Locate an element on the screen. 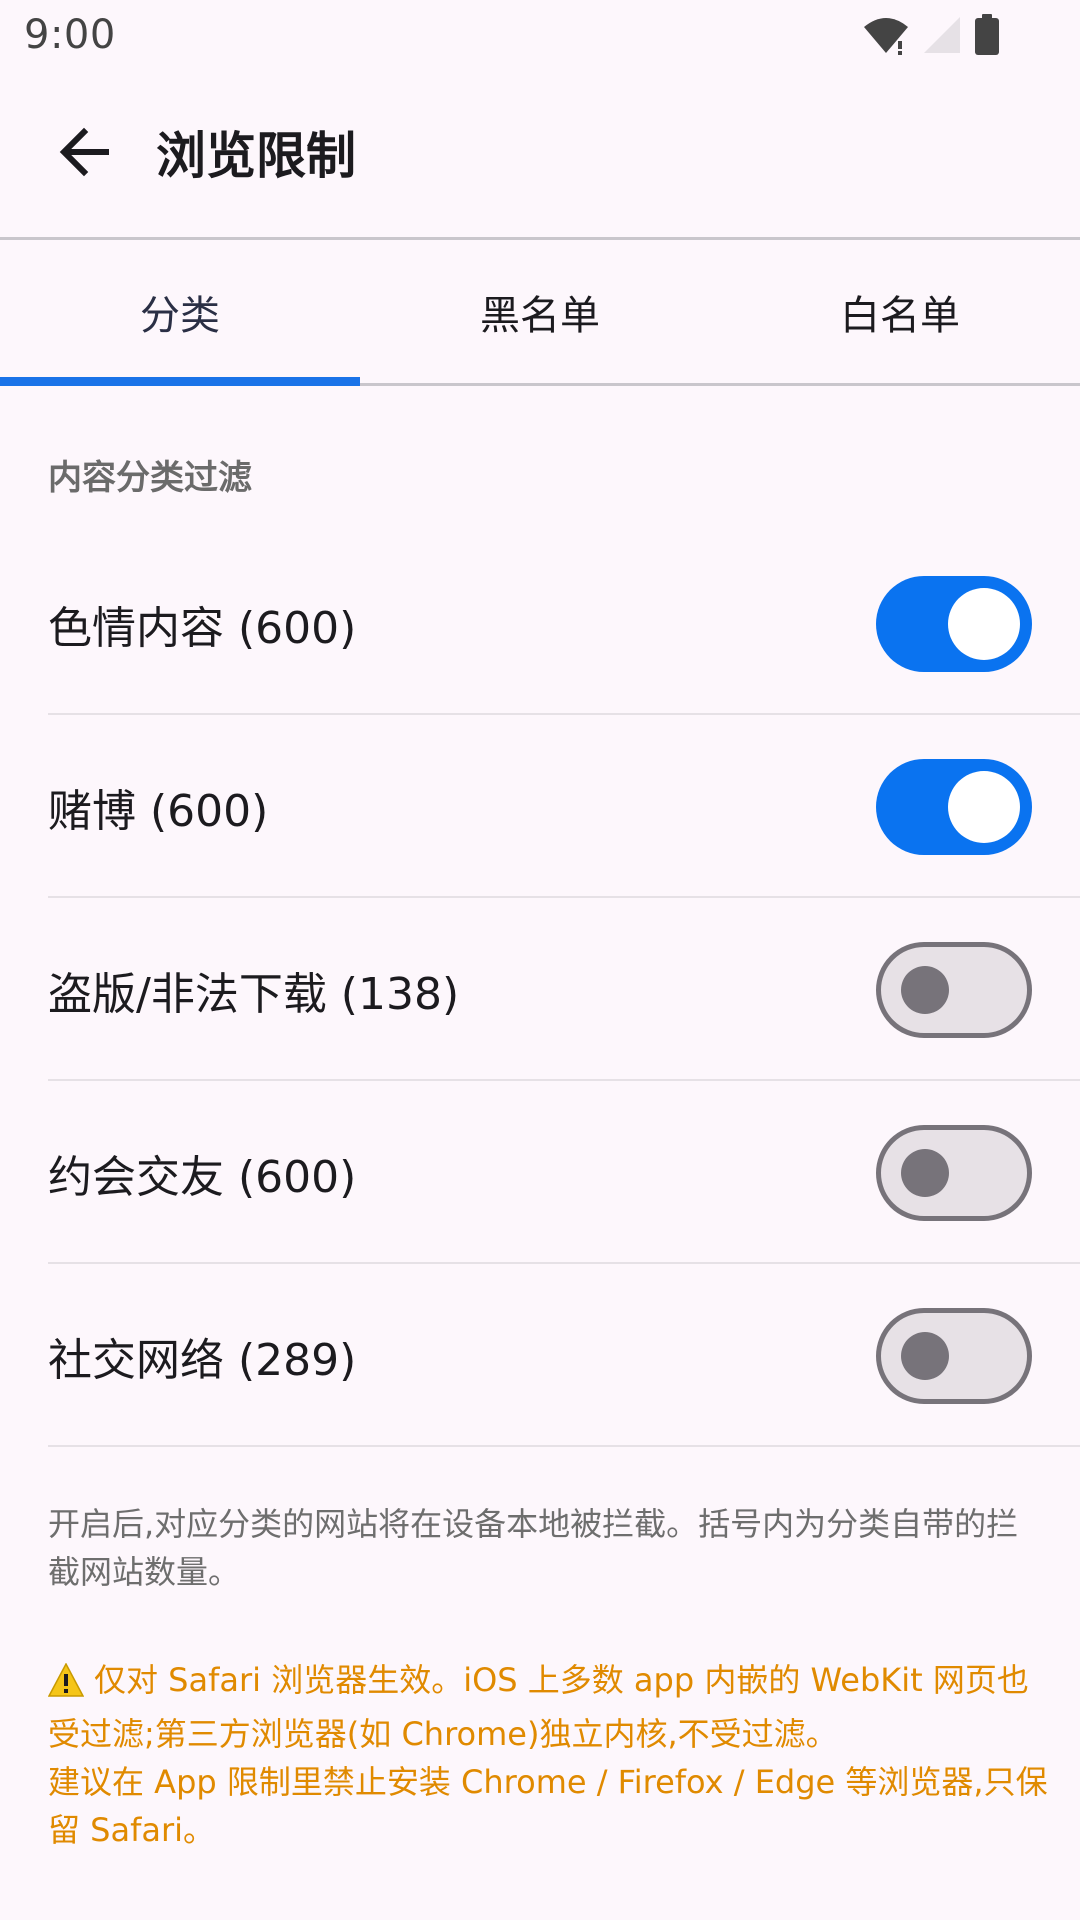  status-icons is located at coordinates (931, 37).